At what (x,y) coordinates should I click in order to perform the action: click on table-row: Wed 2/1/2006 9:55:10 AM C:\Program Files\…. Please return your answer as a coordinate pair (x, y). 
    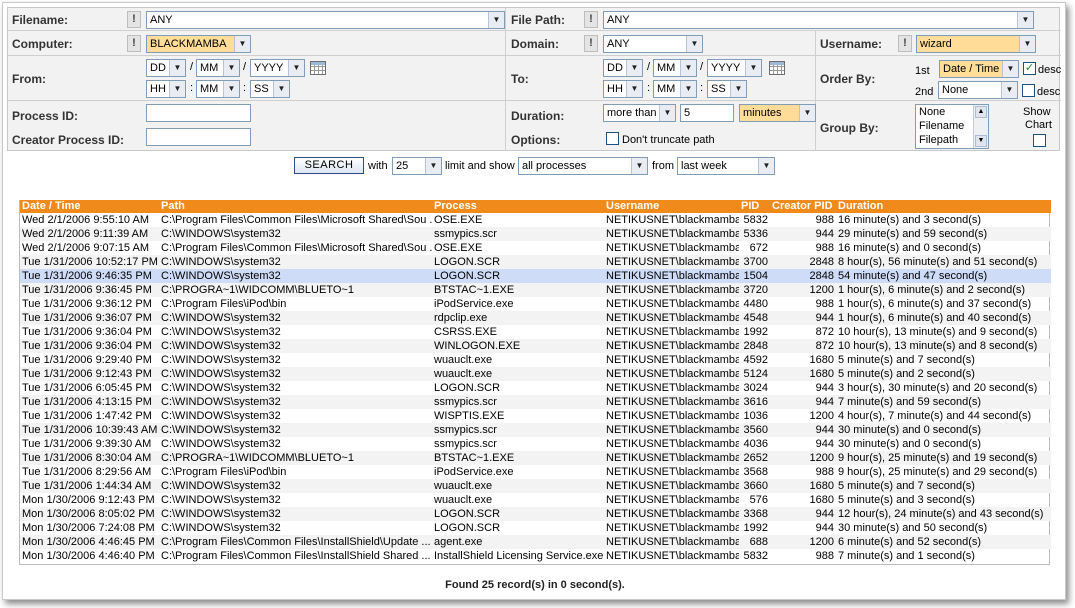
    Looking at the image, I should click on (535, 220).